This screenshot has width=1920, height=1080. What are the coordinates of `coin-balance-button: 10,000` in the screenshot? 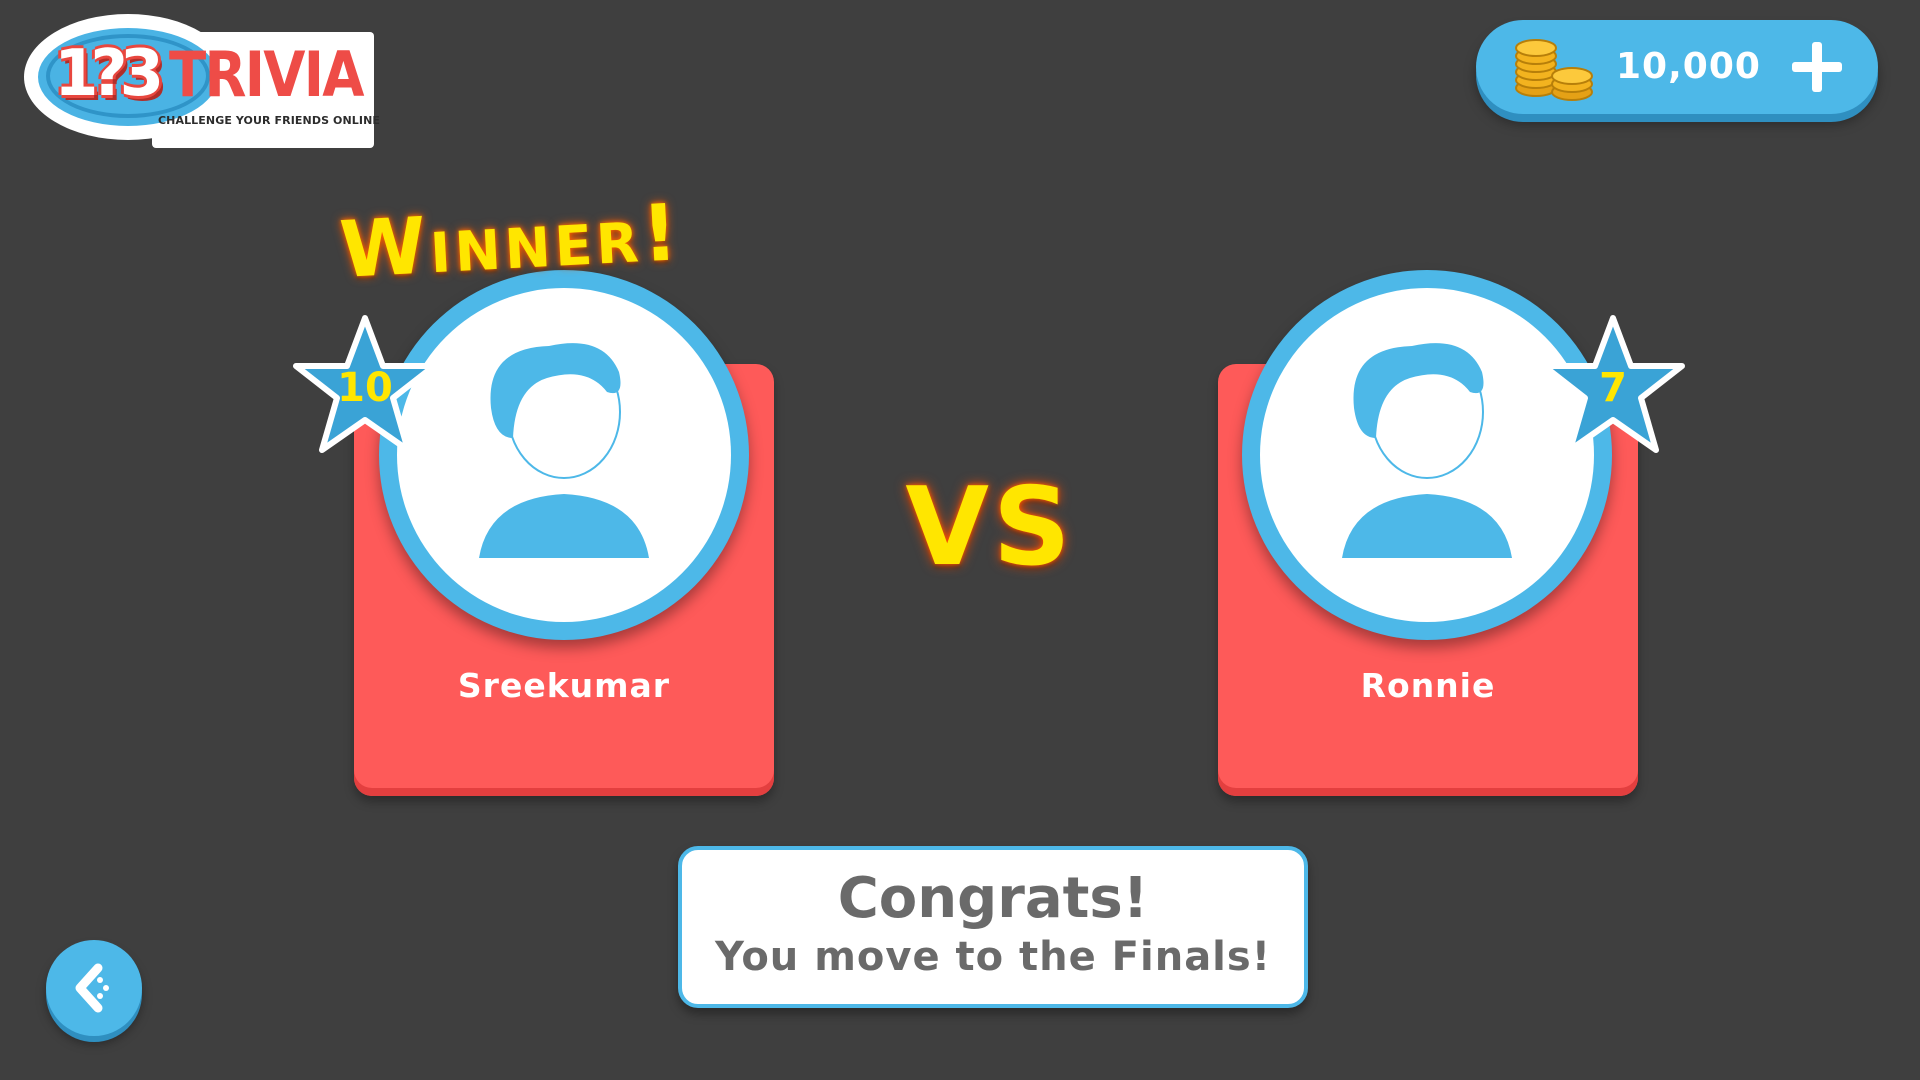 It's located at (1677, 67).